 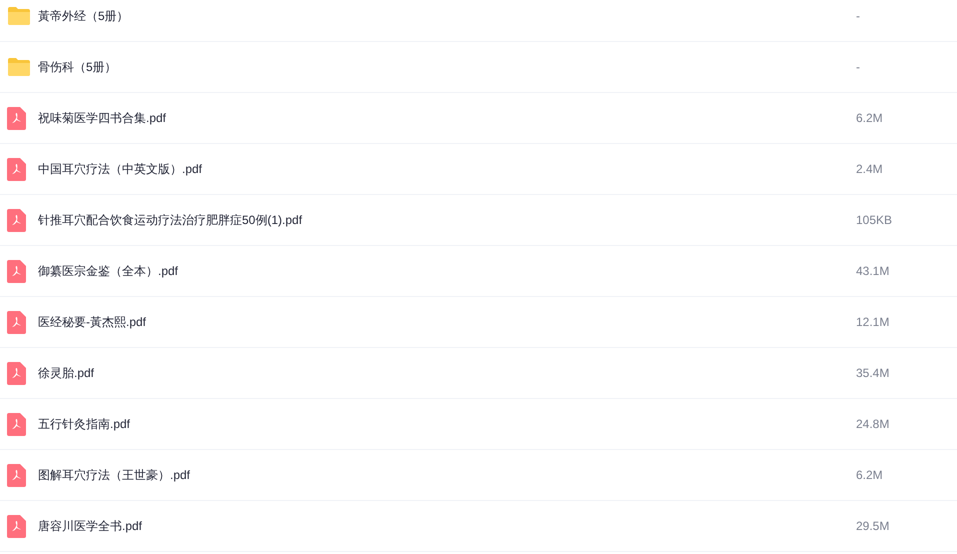 What do you see at coordinates (478, 169) in the screenshot?
I see `file-row: 中国耳穴疗法（中英文版）.pdf 2.4M` at bounding box center [478, 169].